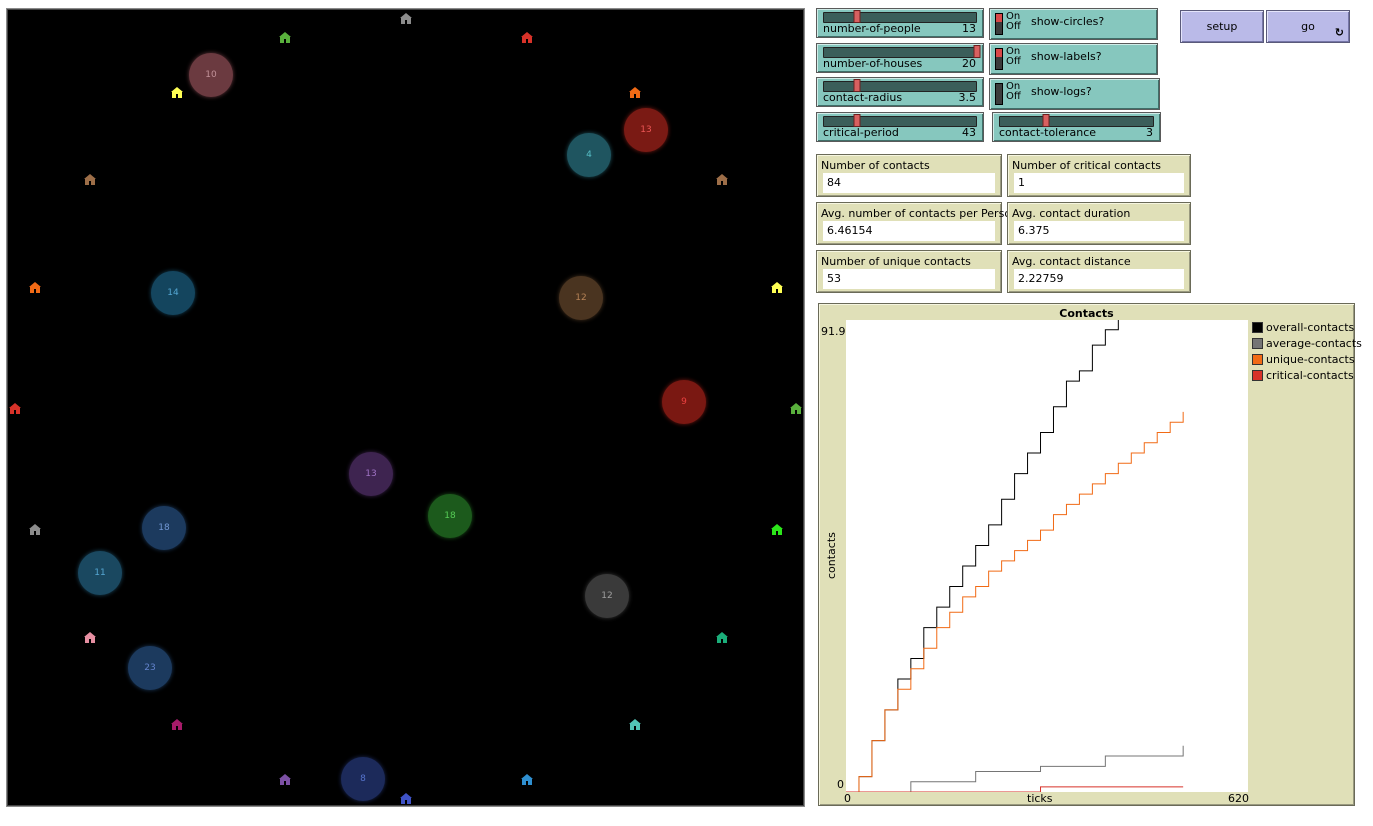 The image size is (1373, 826). What do you see at coordinates (1015, 601) in the screenshot?
I see `series-line-unique-contacts` at bounding box center [1015, 601].